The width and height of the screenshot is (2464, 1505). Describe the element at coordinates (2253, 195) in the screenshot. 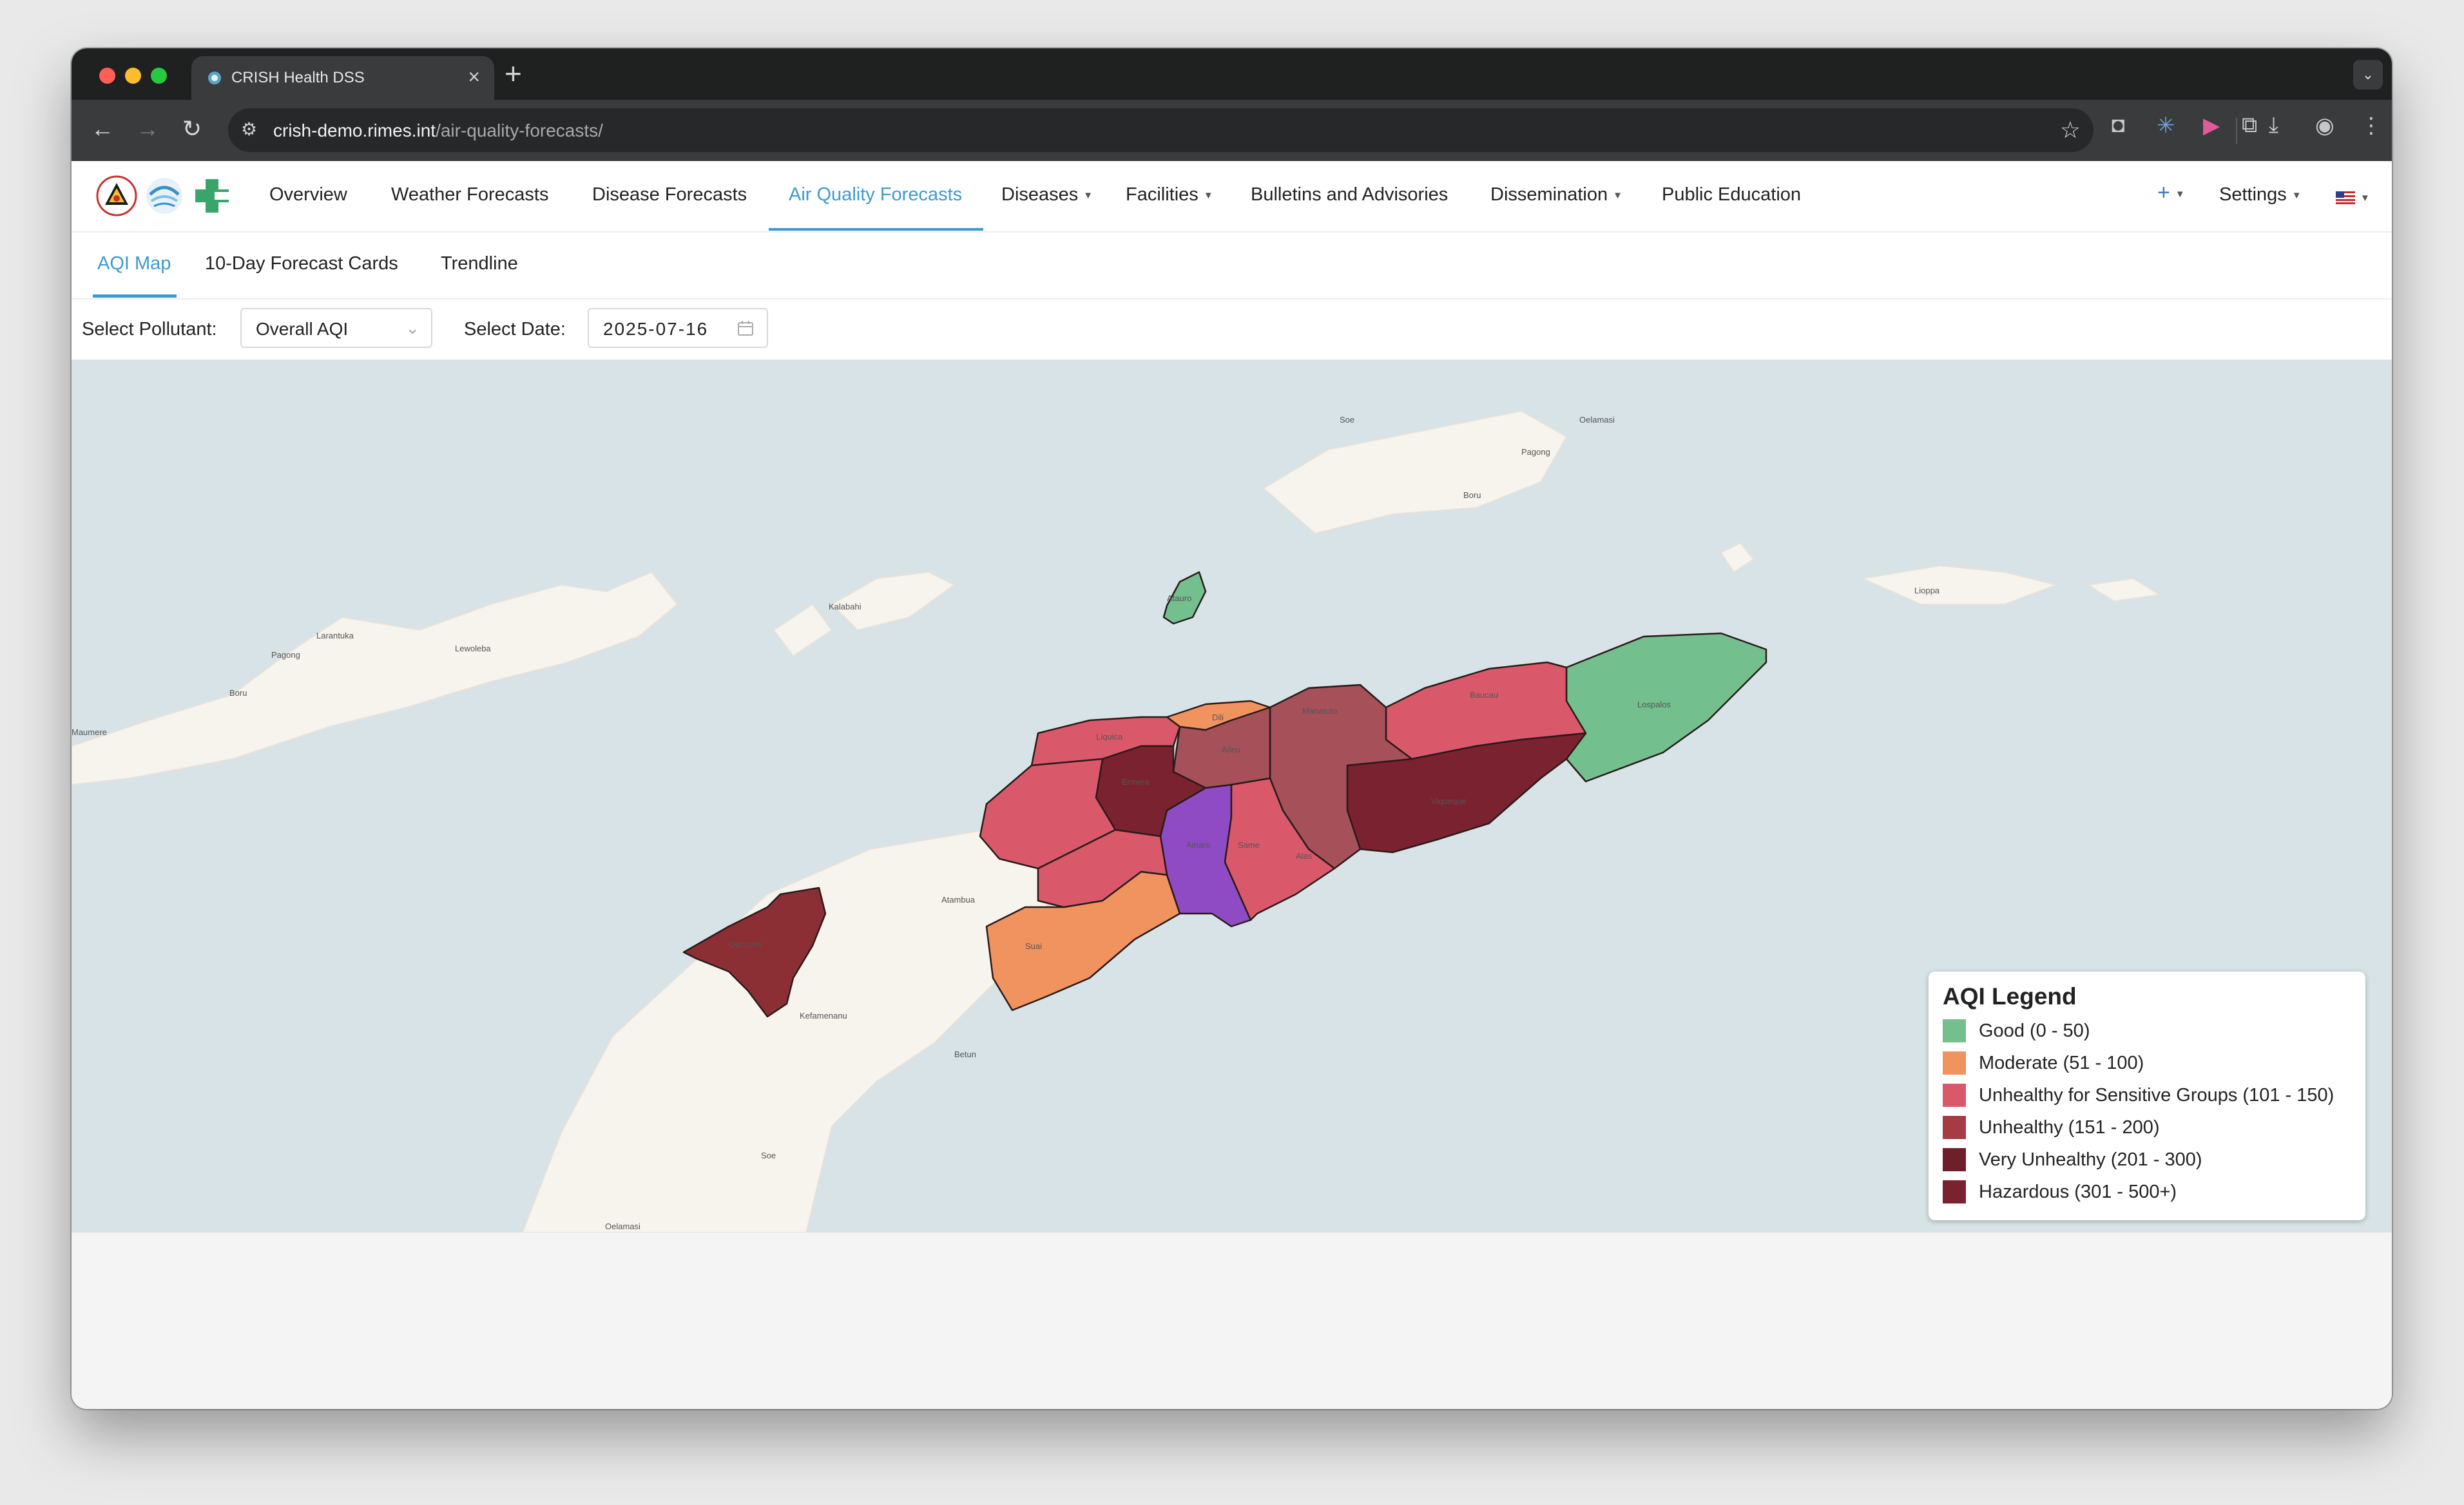

I see `settings-label: Settings` at that location.